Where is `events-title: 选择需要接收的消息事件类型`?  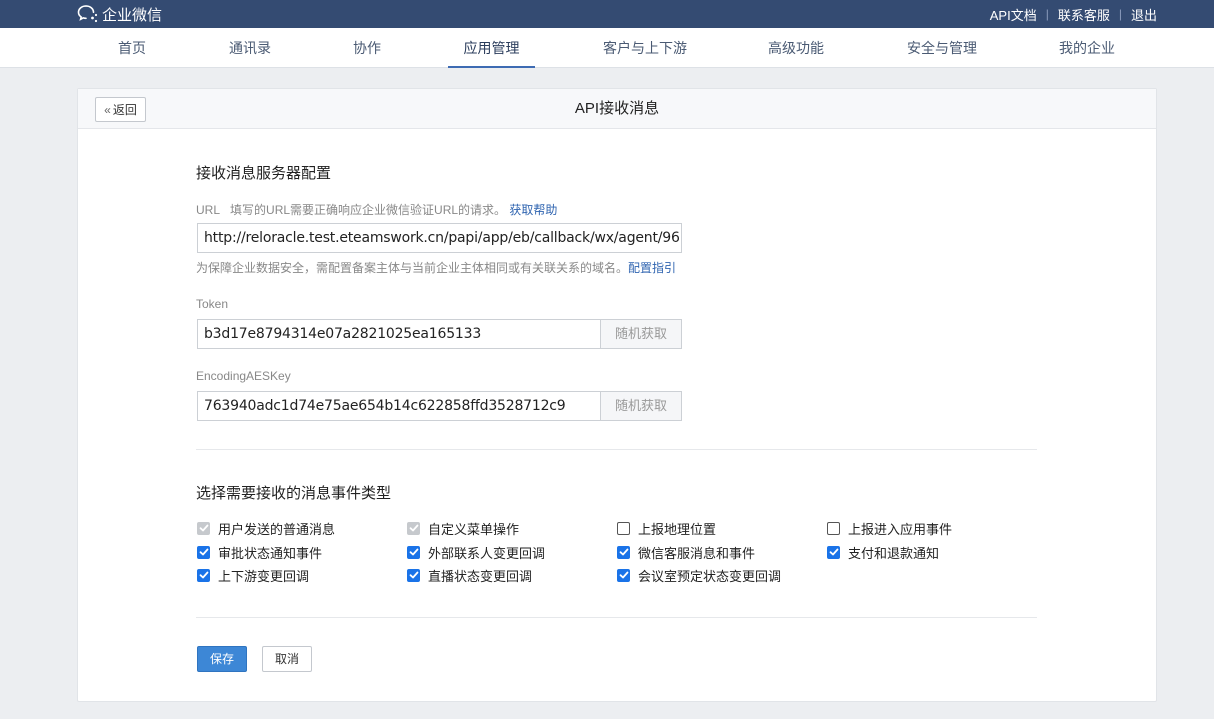 events-title: 选择需要接收的消息事件类型 is located at coordinates (294, 493).